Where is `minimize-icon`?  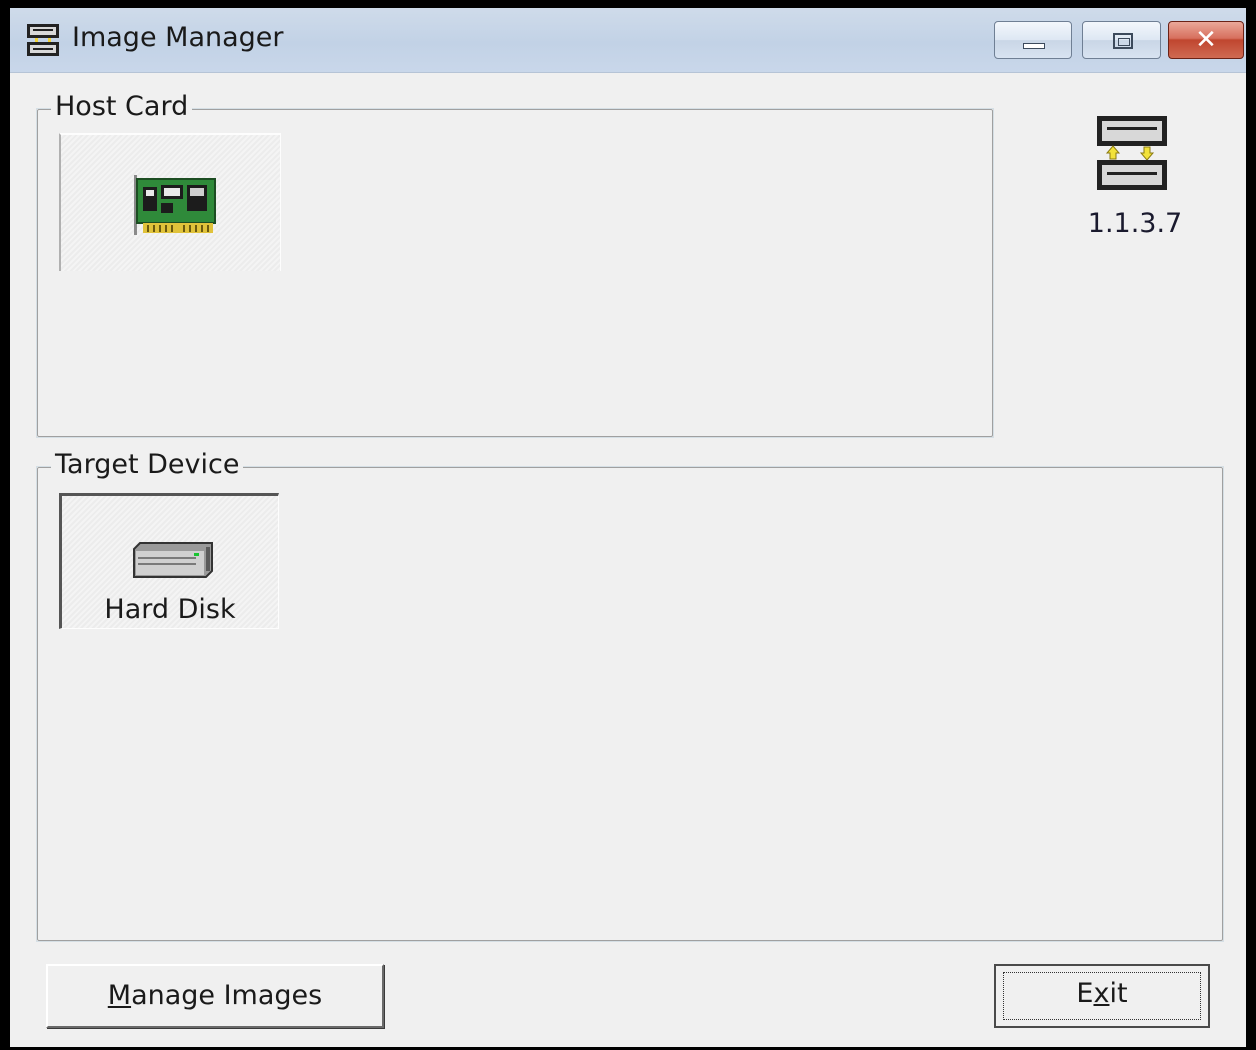
minimize-icon is located at coordinates (1034, 46).